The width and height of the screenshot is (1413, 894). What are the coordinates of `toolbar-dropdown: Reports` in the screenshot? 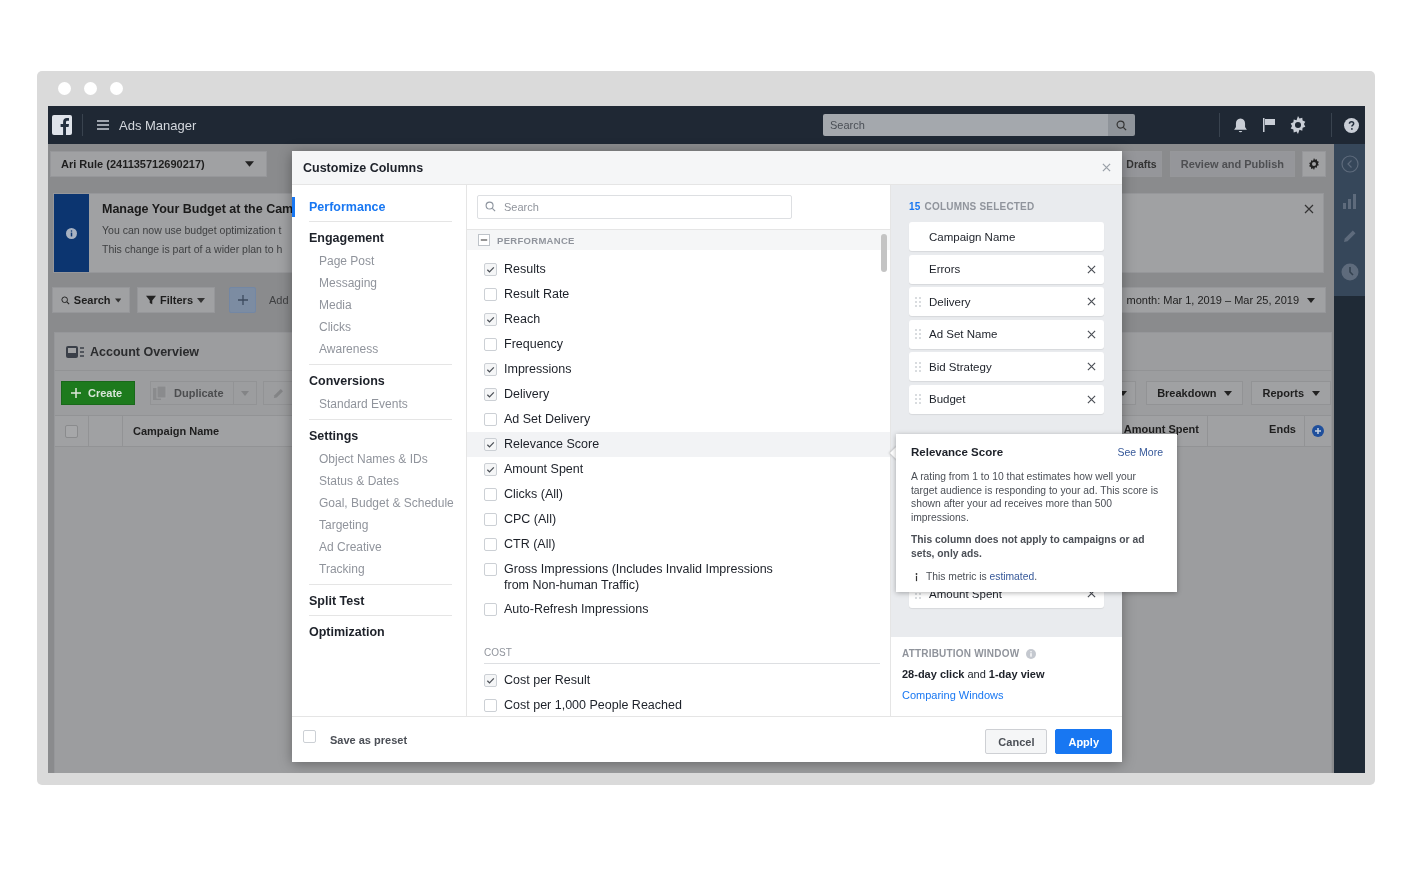 It's located at (1291, 393).